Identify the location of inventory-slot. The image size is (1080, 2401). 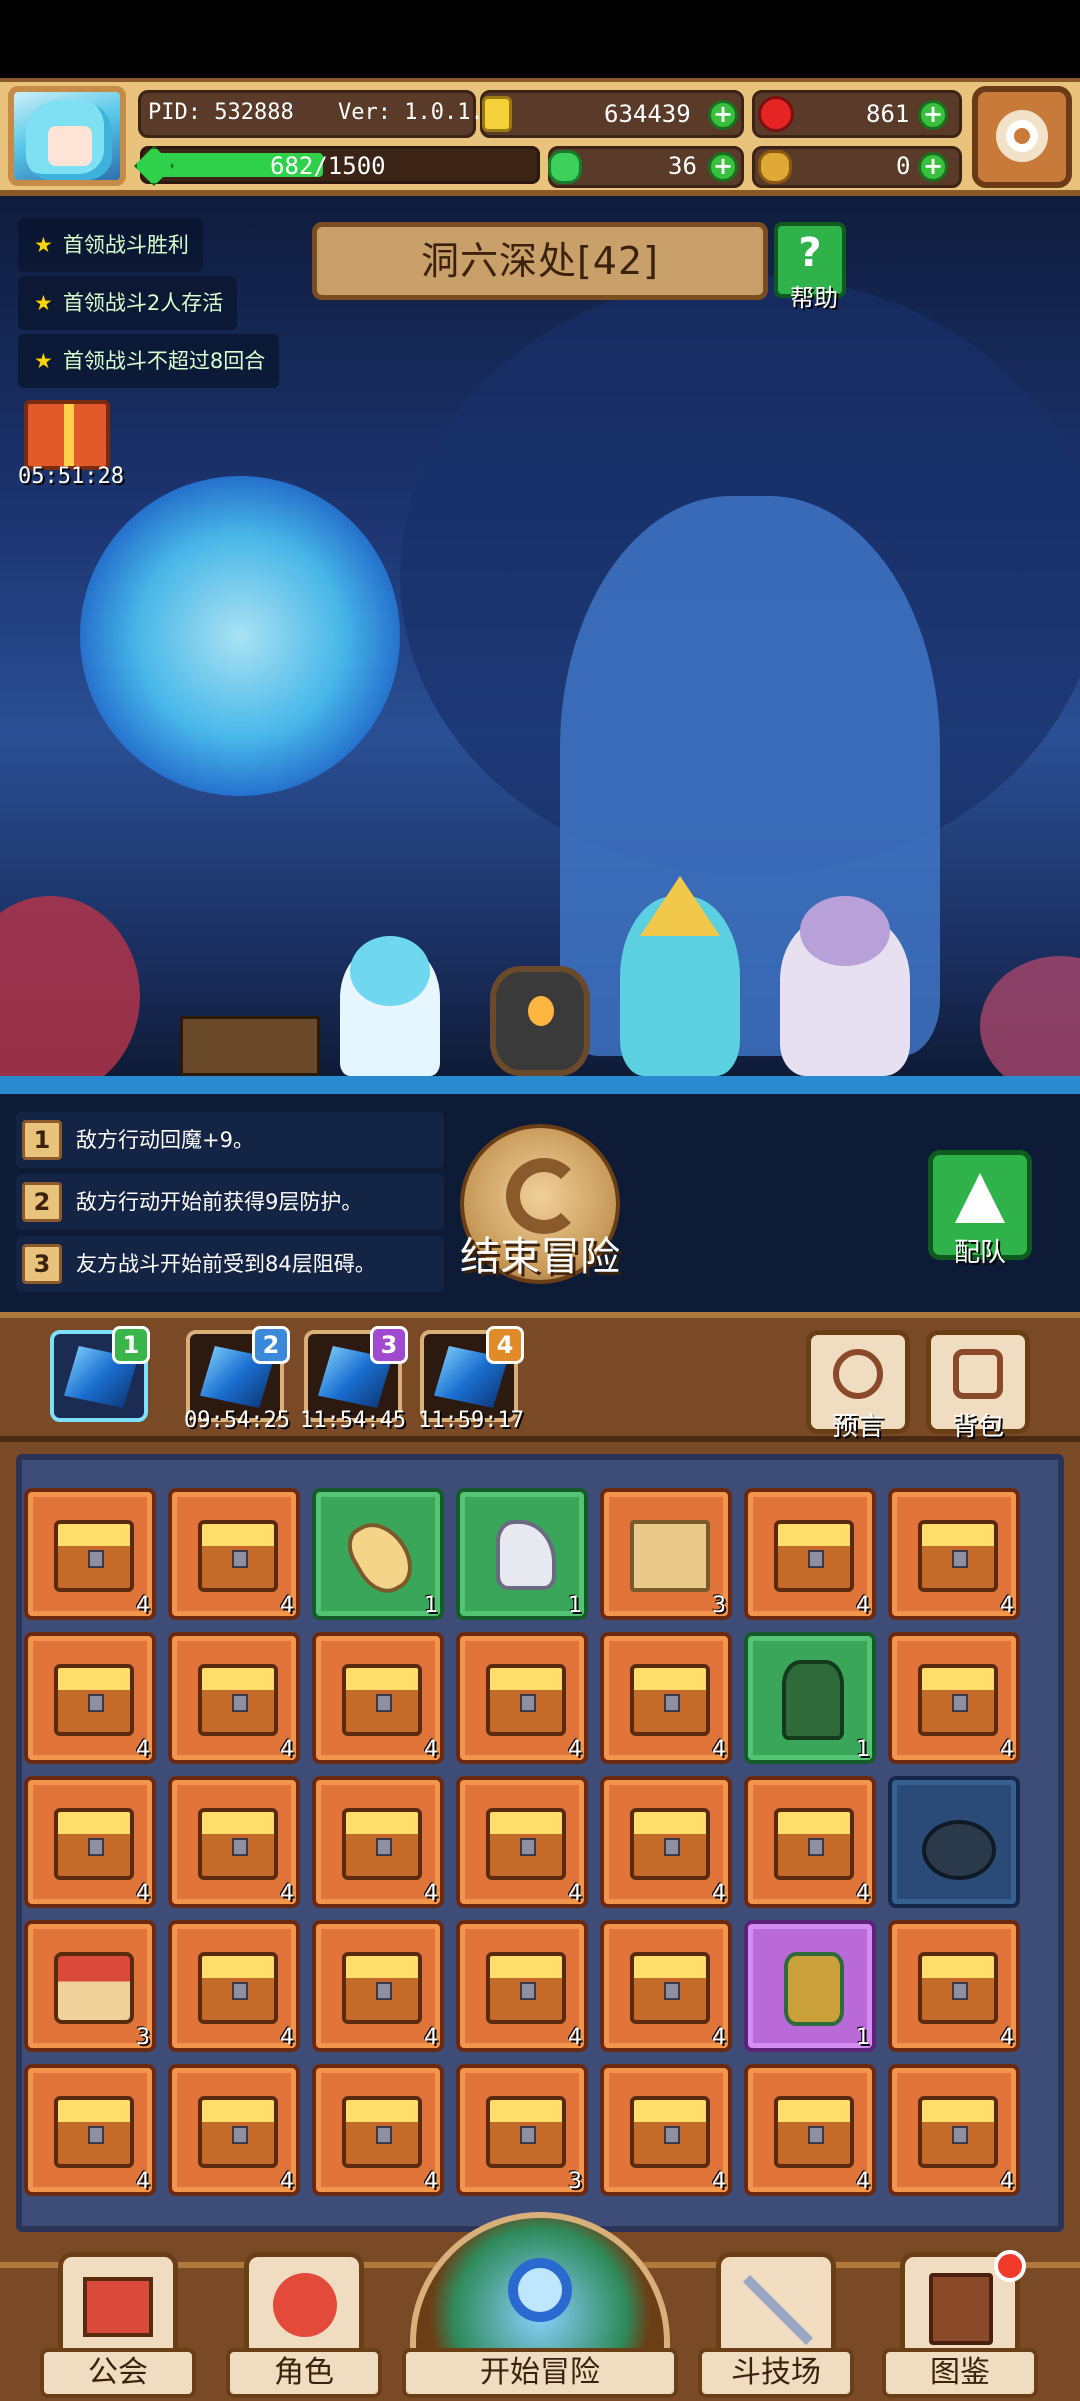
(954, 1842).